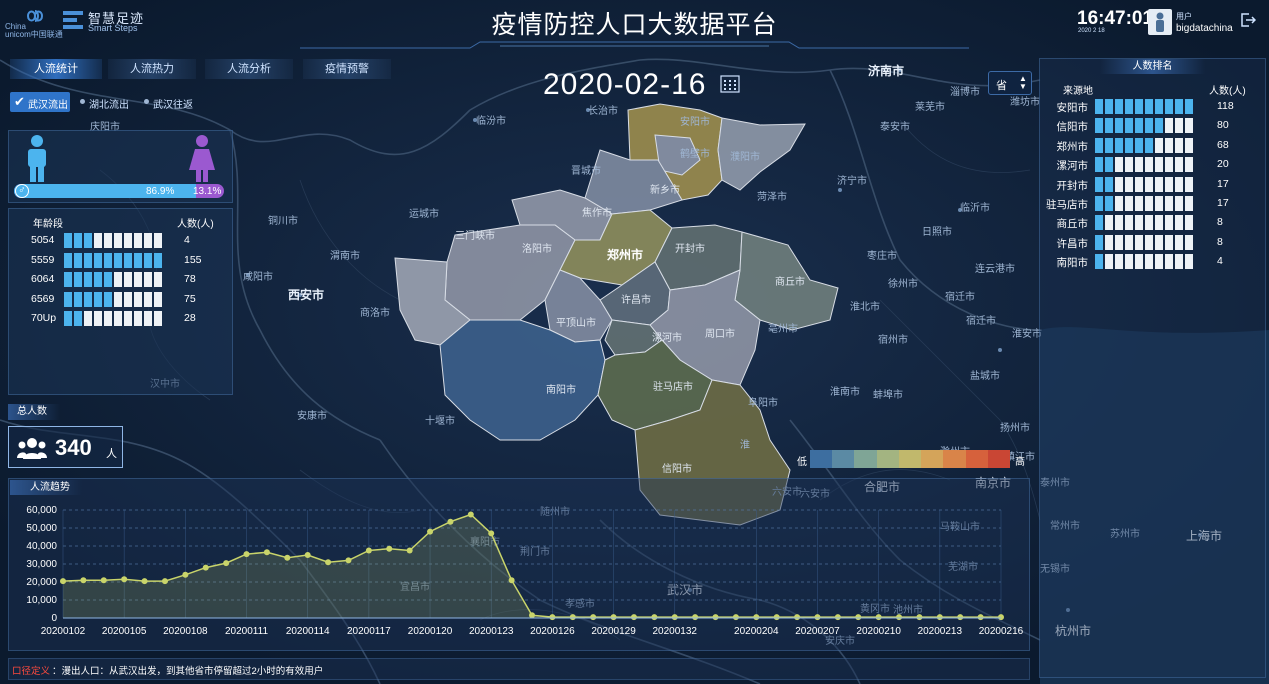  Describe the element at coordinates (347, 69) in the screenshot. I see `tab-epidemic-warning: 疫情预警` at that location.